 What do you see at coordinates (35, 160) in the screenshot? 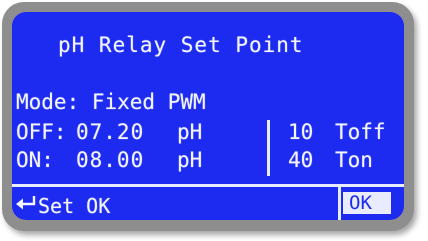
I see `on-label: ON:` at bounding box center [35, 160].